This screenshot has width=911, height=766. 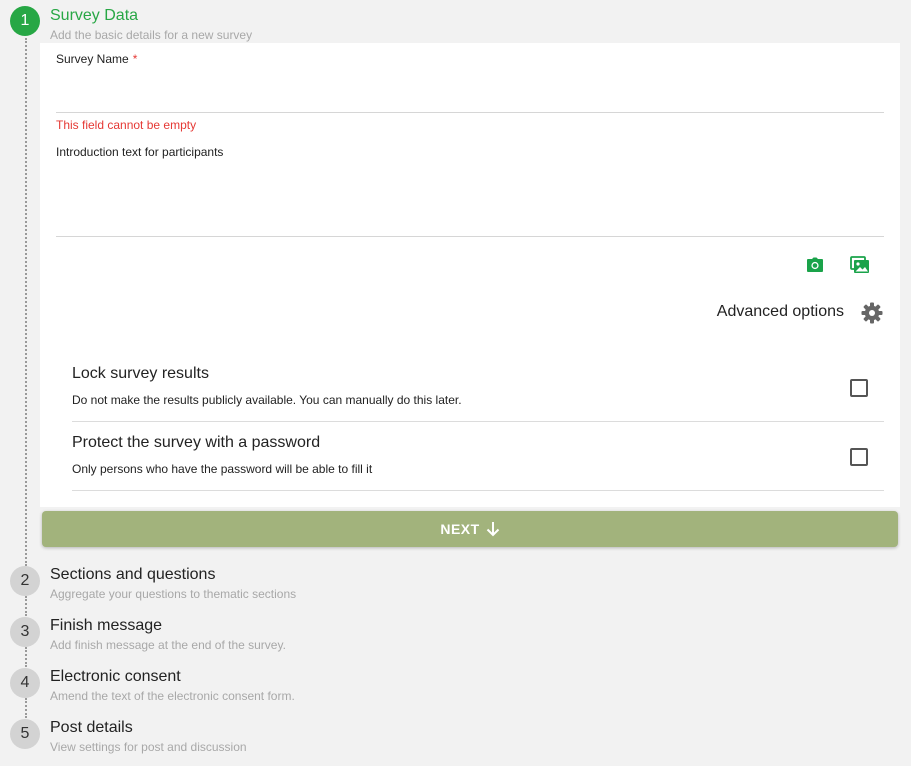 I want to click on step-3-number: 3, so click(x=25, y=632).